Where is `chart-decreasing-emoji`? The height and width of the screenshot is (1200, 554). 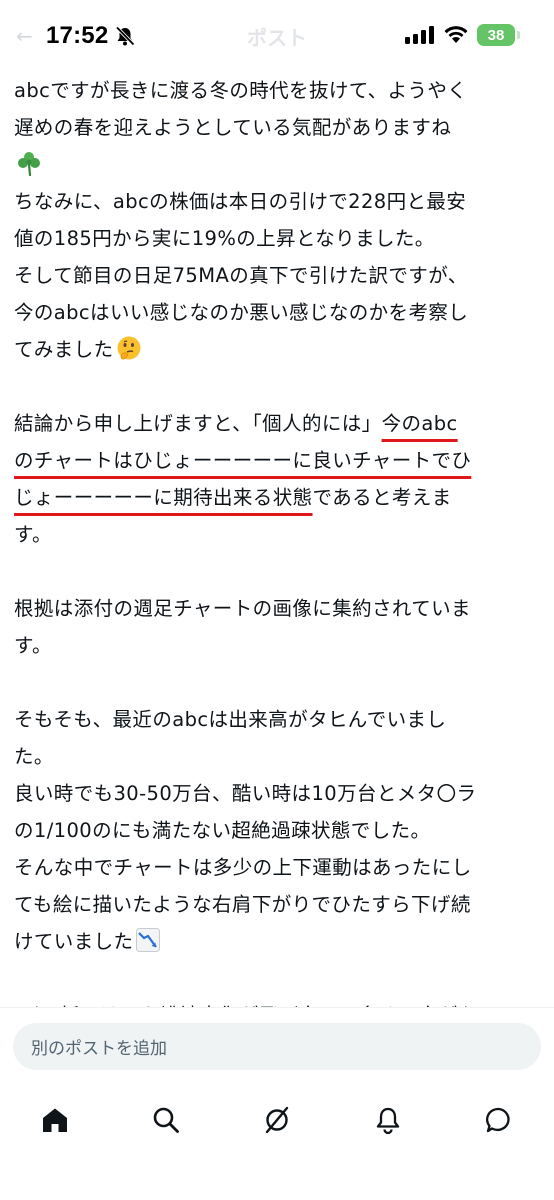 chart-decreasing-emoji is located at coordinates (148, 940).